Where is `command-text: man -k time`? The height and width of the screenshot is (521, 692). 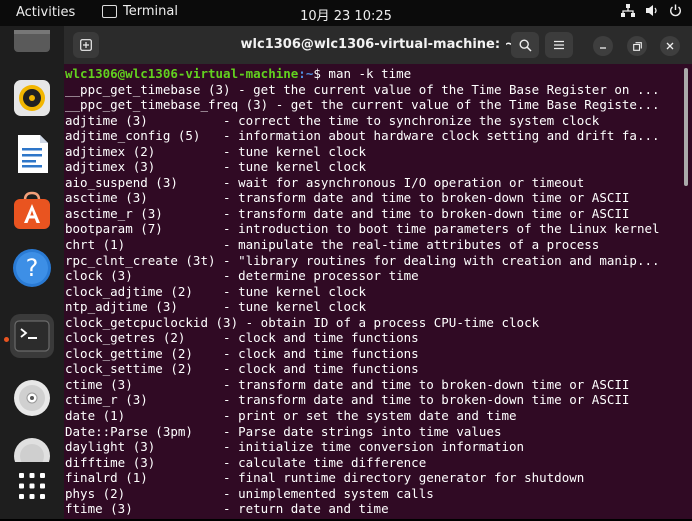 command-text: man -k time is located at coordinates (370, 73).